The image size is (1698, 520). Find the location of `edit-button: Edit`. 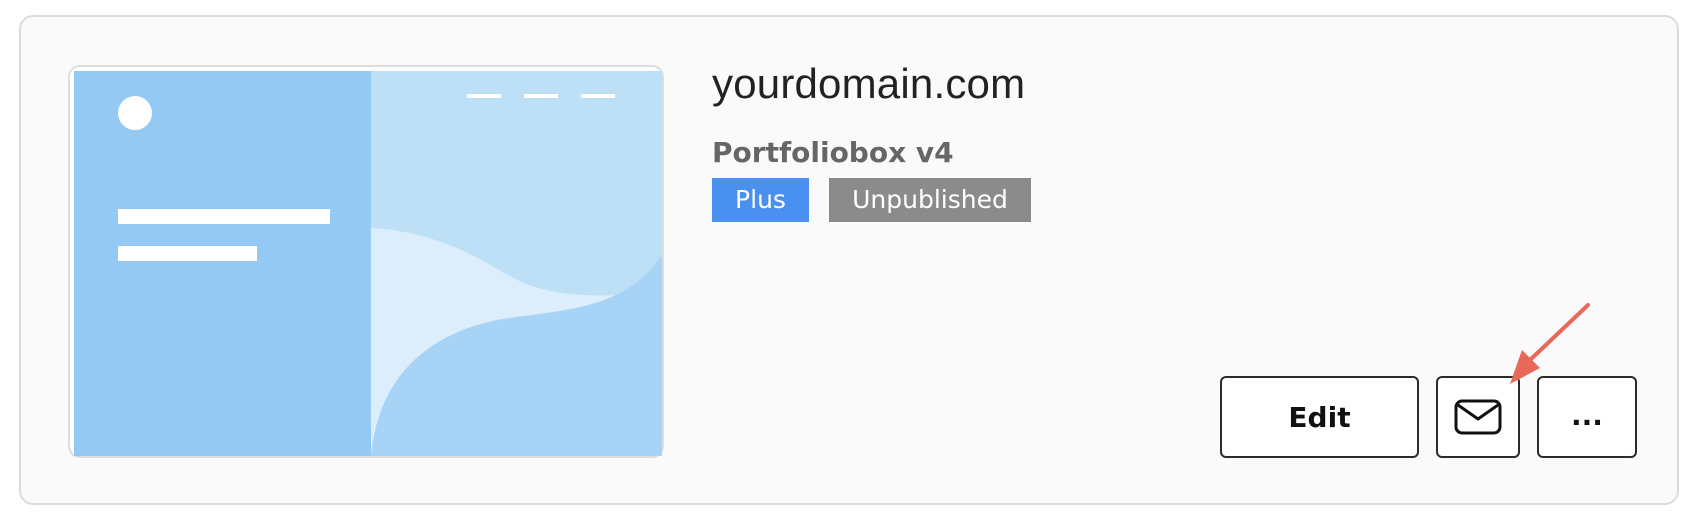

edit-button: Edit is located at coordinates (1319, 417).